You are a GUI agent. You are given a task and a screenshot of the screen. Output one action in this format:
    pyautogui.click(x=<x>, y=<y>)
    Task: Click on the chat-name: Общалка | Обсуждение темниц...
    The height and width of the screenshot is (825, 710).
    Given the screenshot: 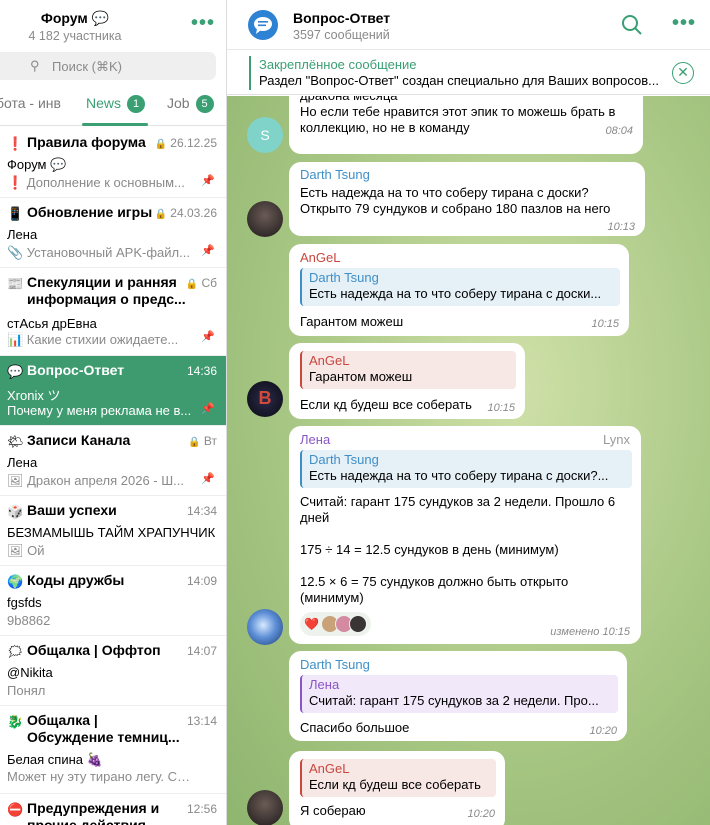 What is the action you would take?
    pyautogui.click(x=103, y=728)
    